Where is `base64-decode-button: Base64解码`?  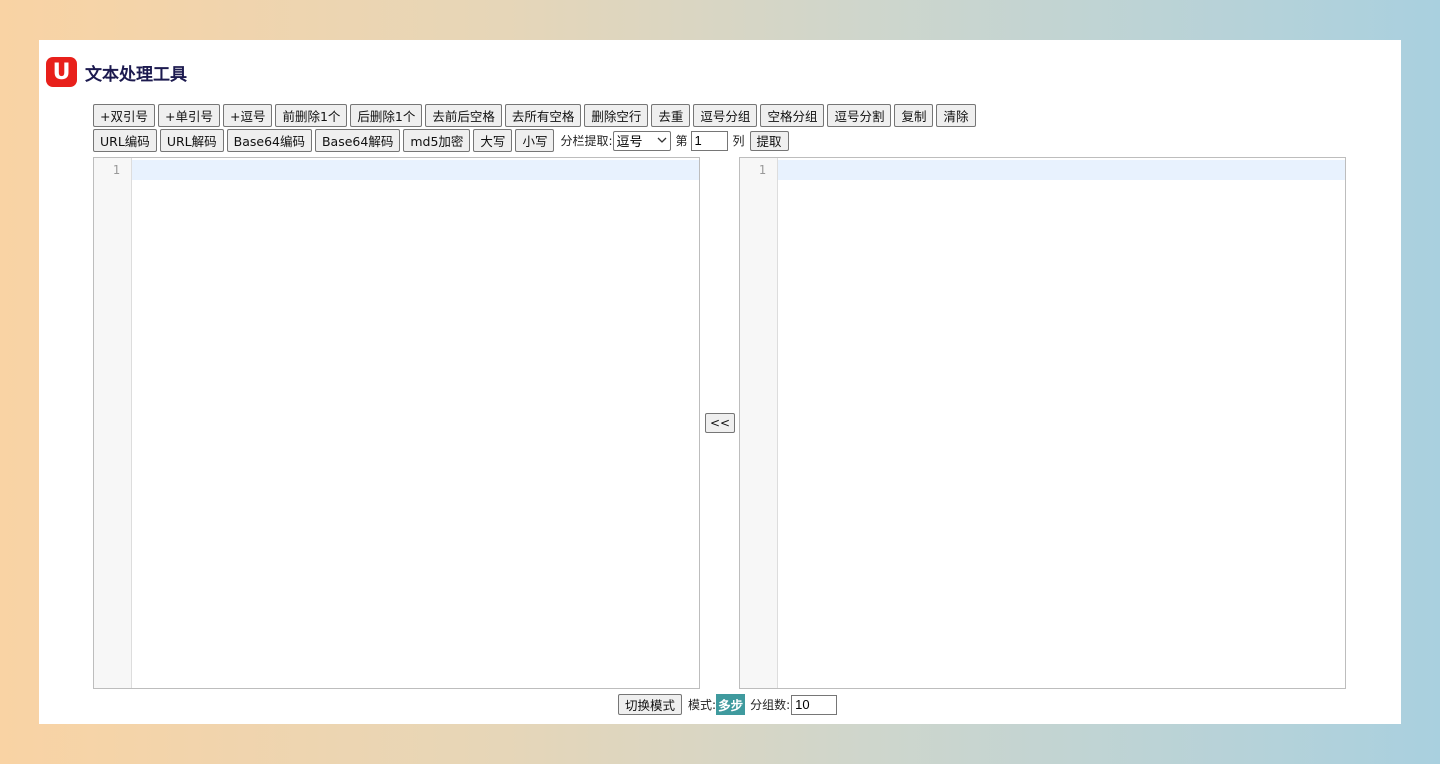
base64-decode-button: Base64解码 is located at coordinates (357, 140).